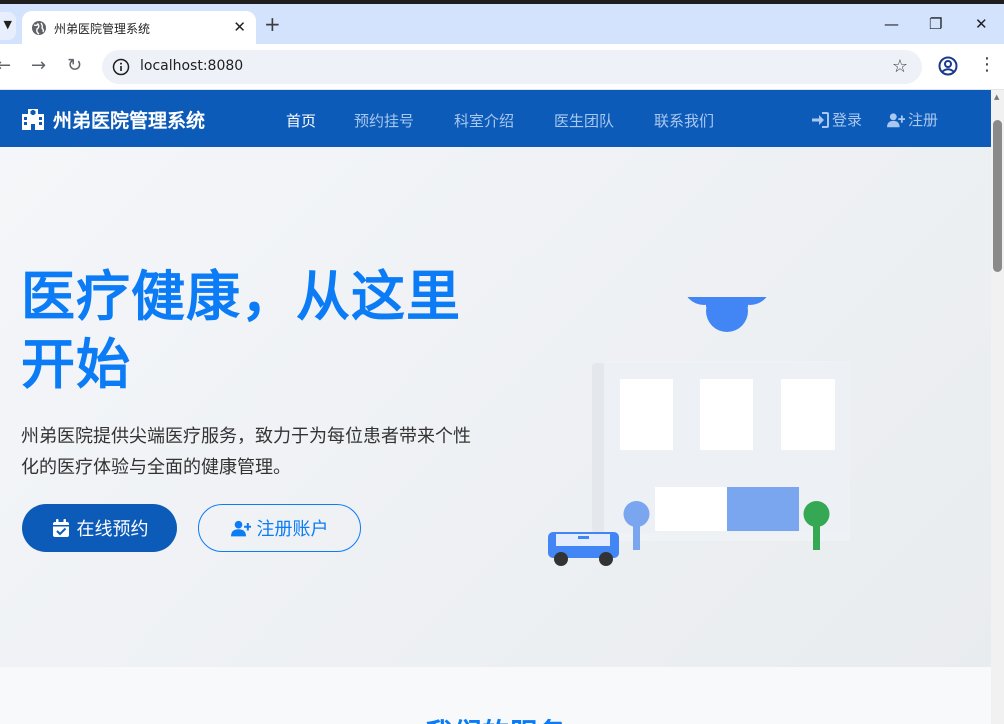 This screenshot has height=724, width=1004. Describe the element at coordinates (74, 66) in the screenshot. I see `reload-button: ↻` at that location.